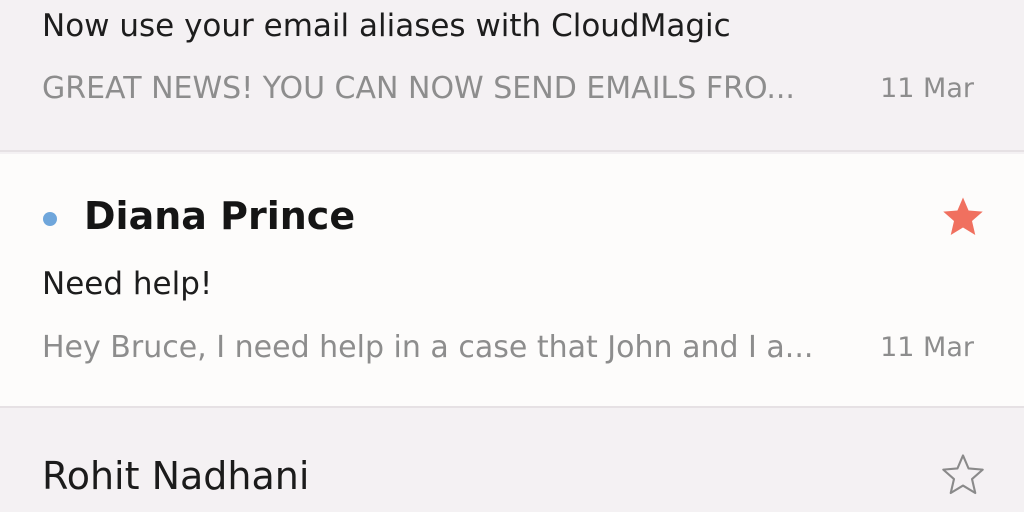 This screenshot has width=1024, height=512. I want to click on email-subject: Need help!, so click(127, 284).